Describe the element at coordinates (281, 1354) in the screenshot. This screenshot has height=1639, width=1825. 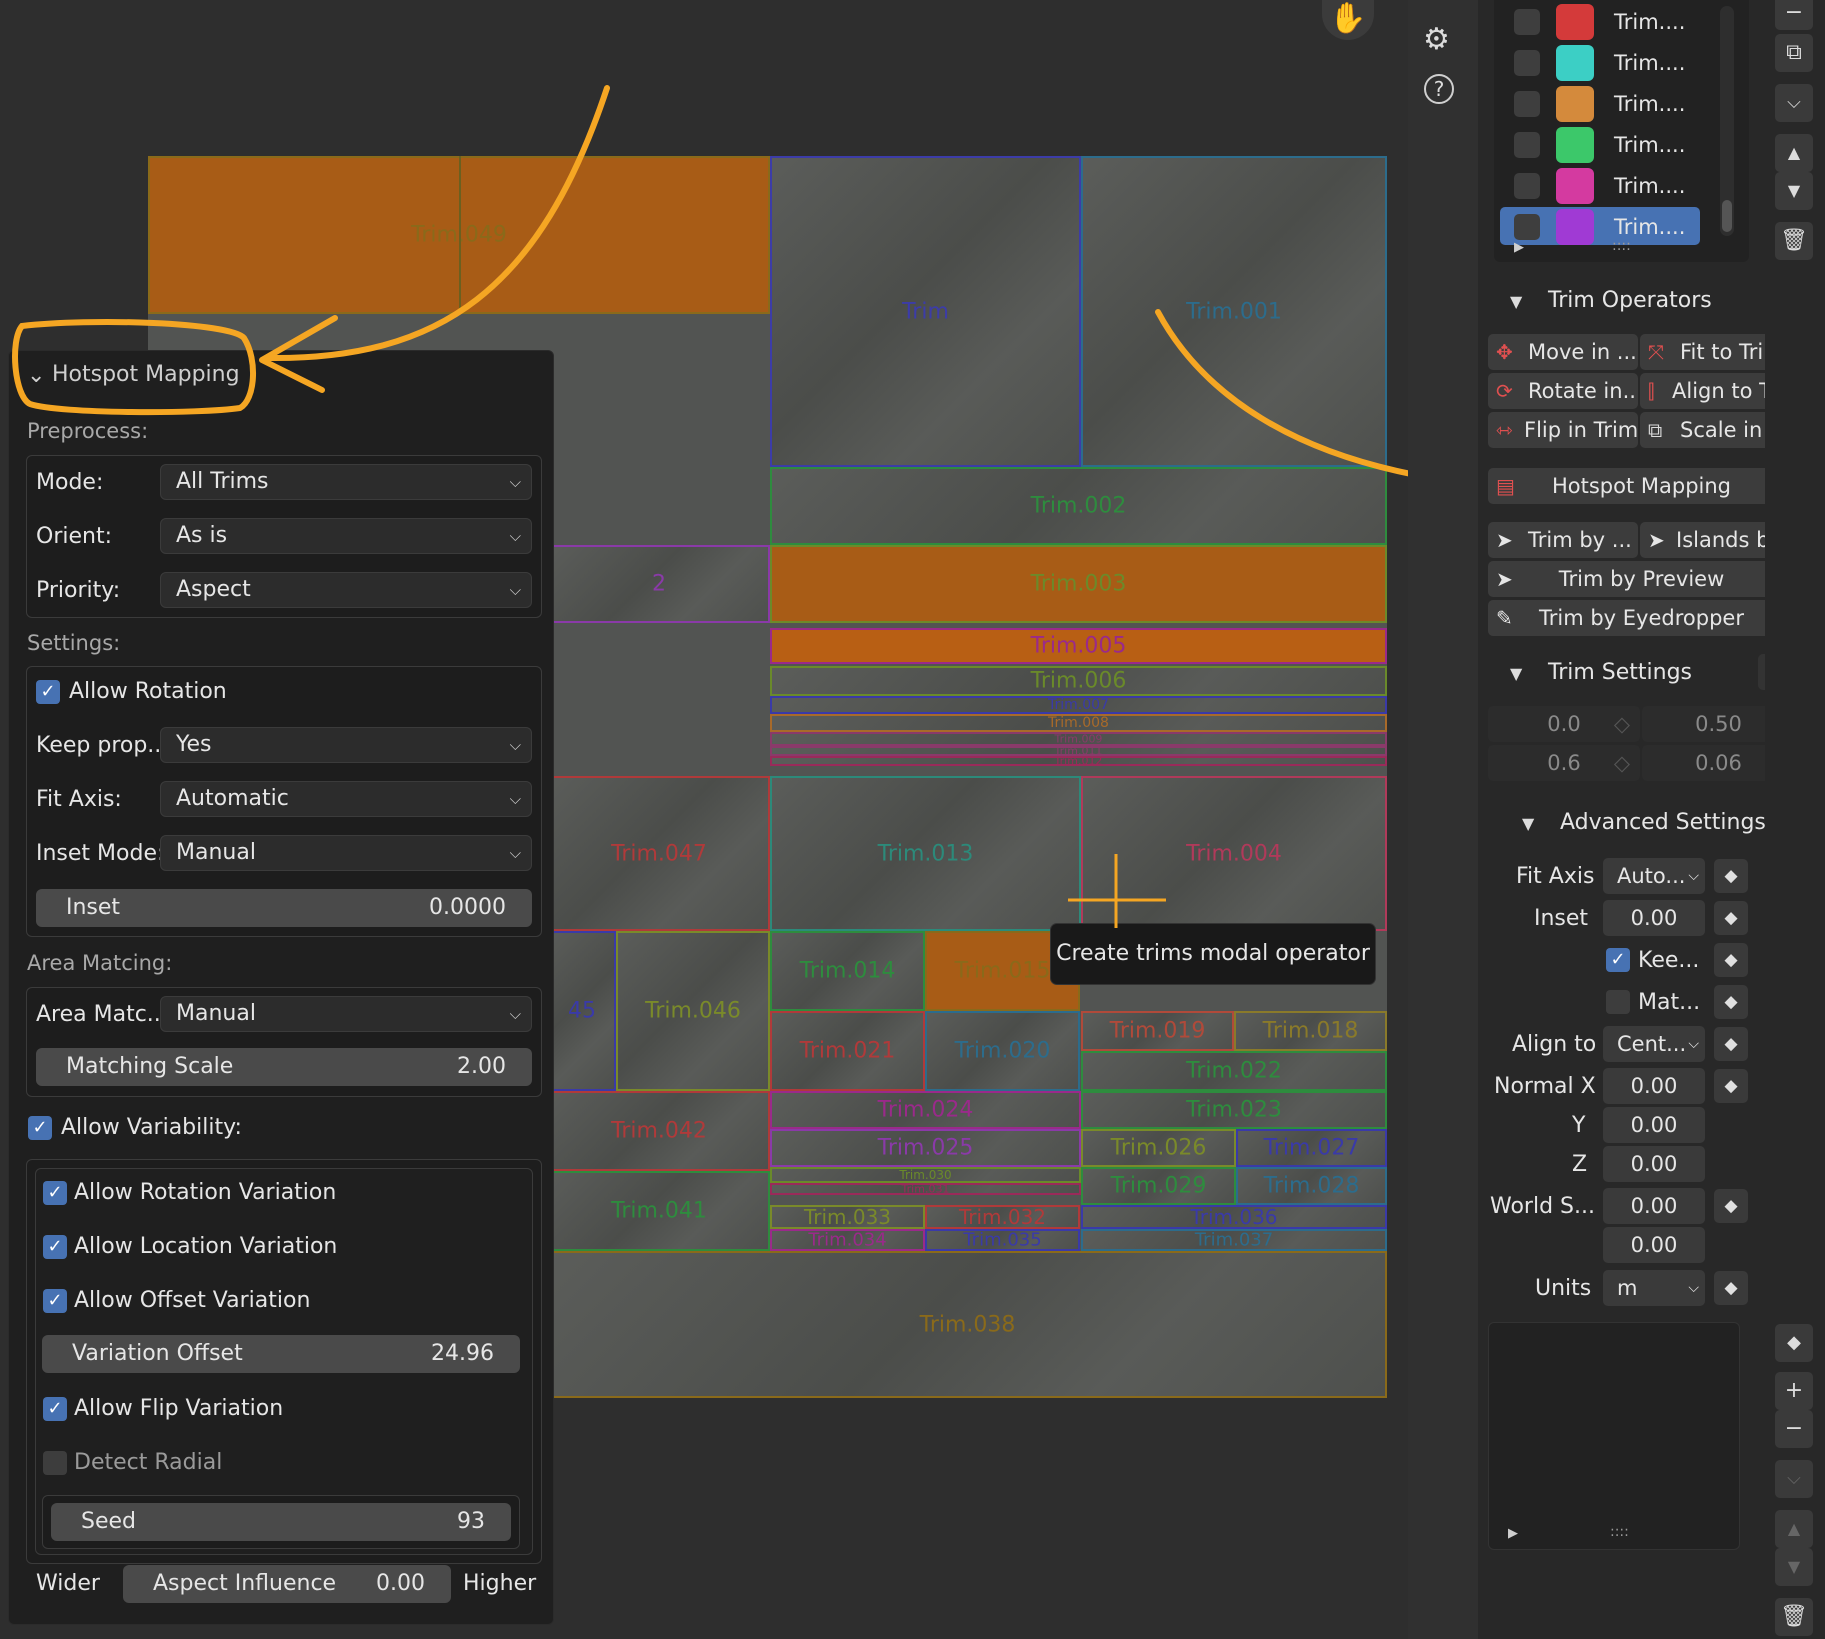
I see `variation-offset-field: Variation Offset 24.96` at that location.